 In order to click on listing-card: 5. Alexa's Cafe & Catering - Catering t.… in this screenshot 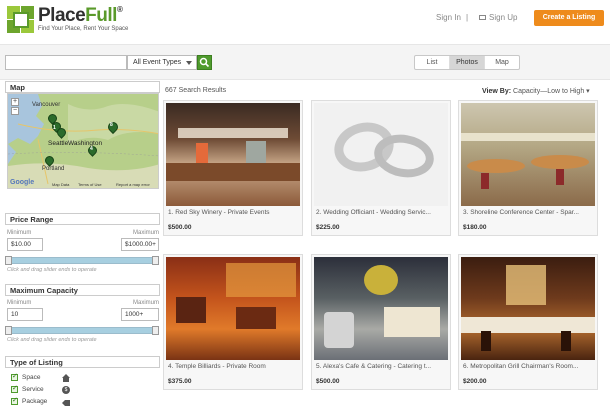, I will do `click(381, 322)`.